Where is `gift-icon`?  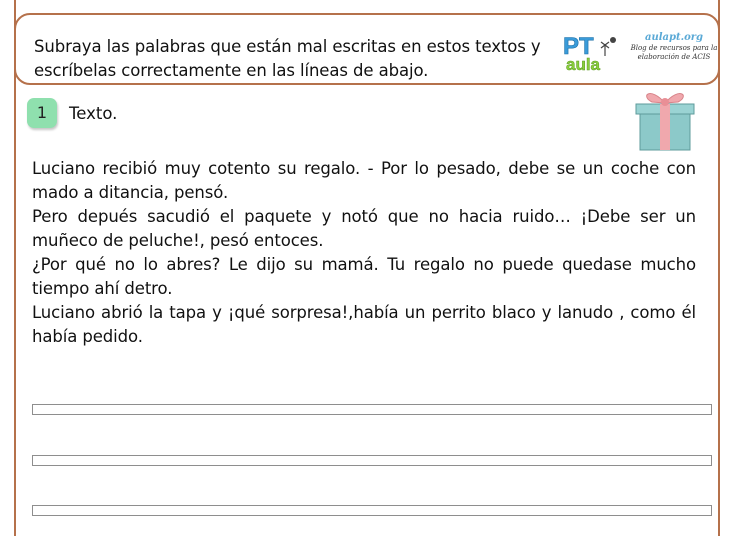
gift-icon is located at coordinates (665, 122).